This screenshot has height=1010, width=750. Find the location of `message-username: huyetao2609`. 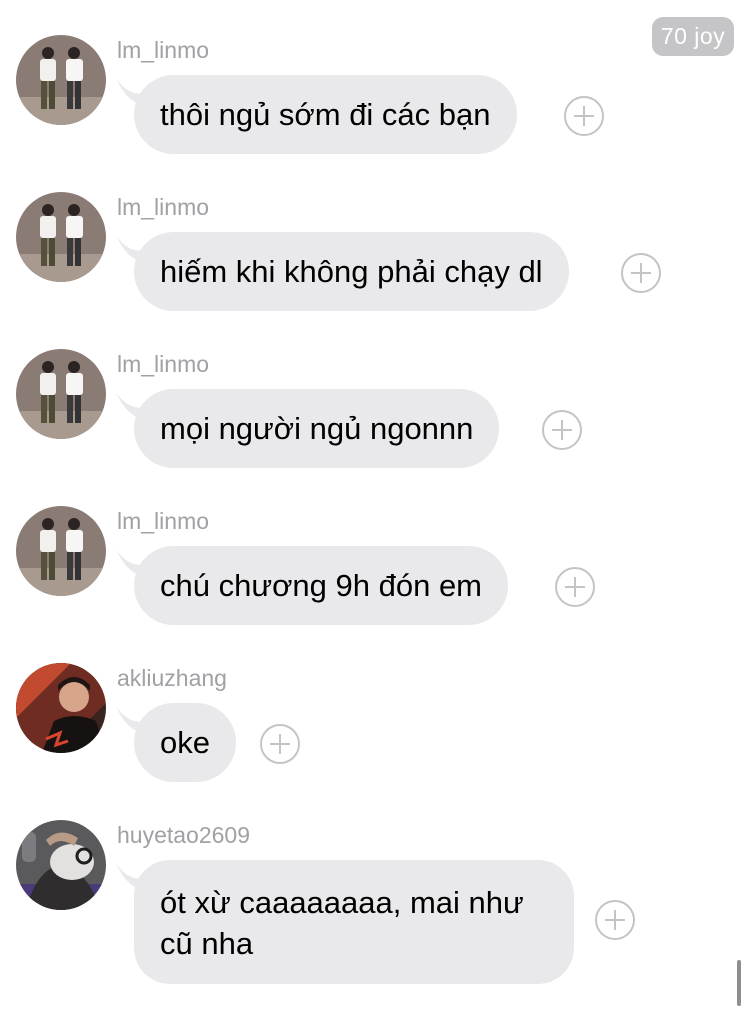

message-username: huyetao2609 is located at coordinates (183, 835).